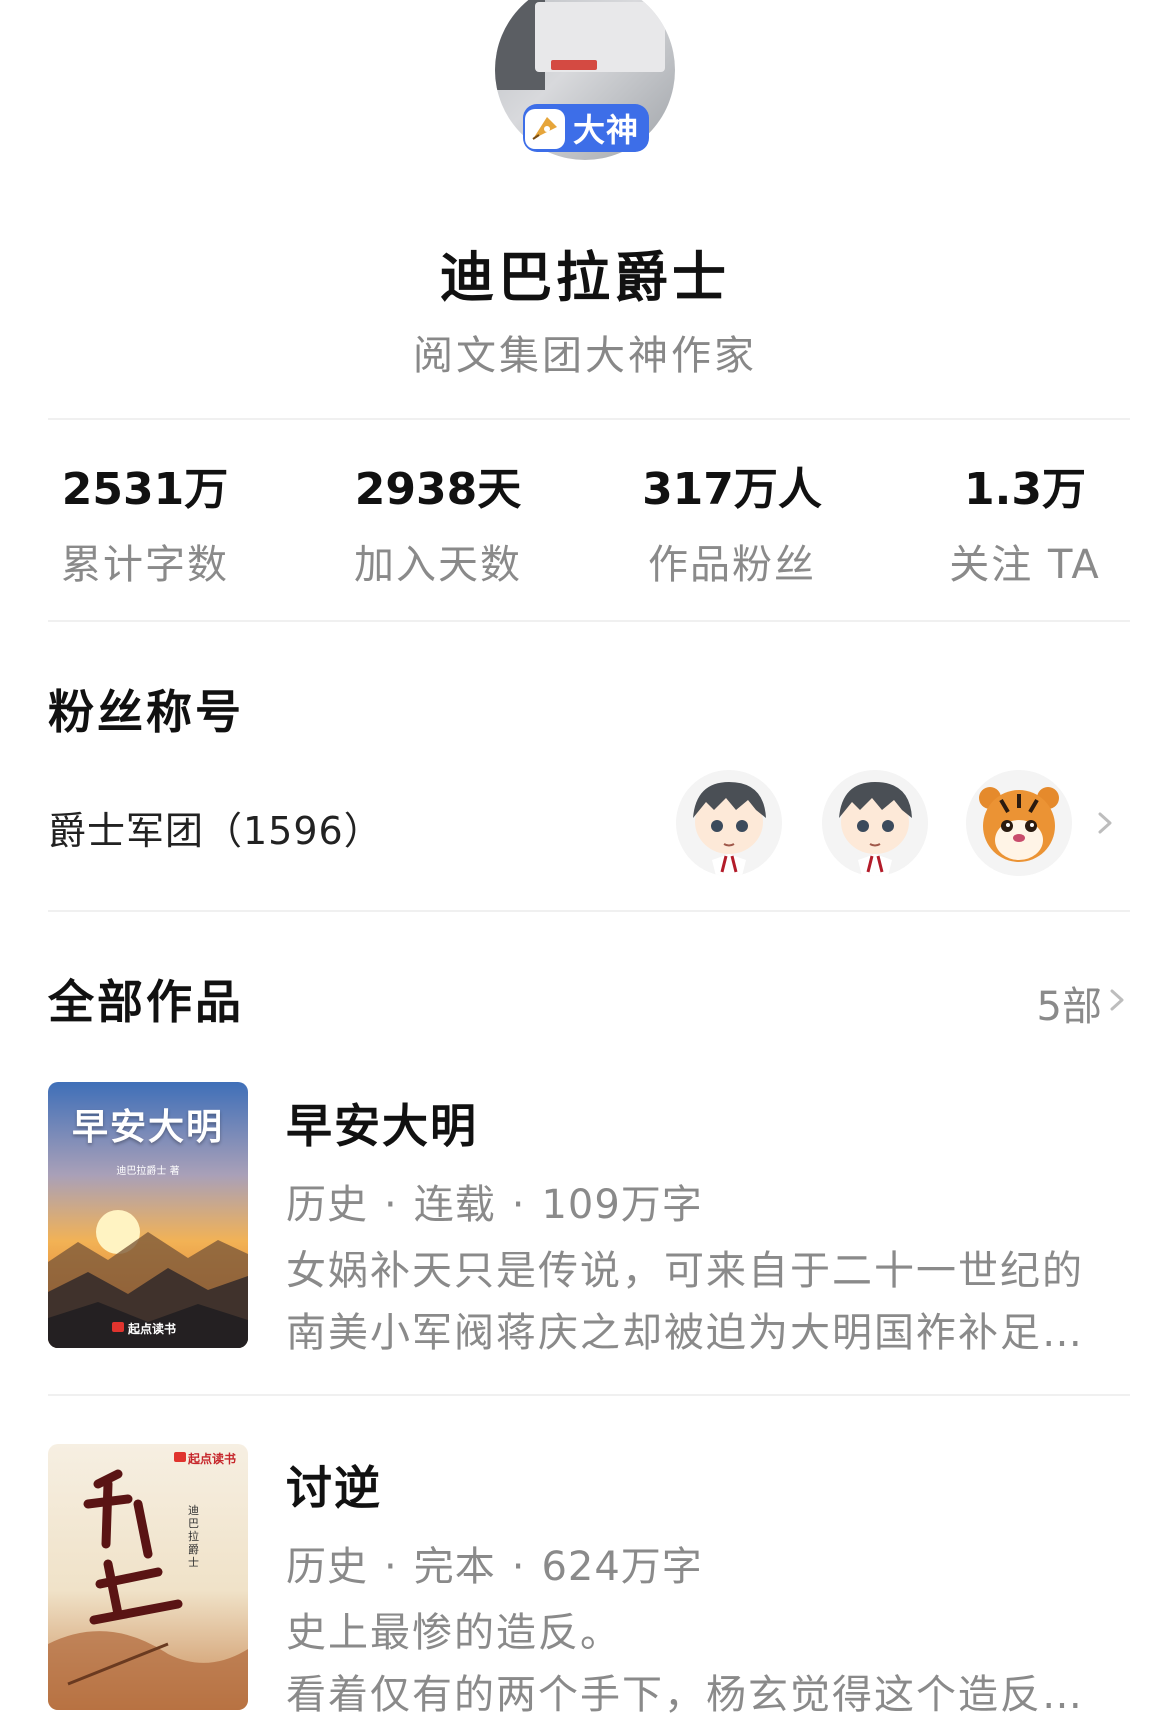  I want to click on stat-label: 关注 TA, so click(1025, 565).